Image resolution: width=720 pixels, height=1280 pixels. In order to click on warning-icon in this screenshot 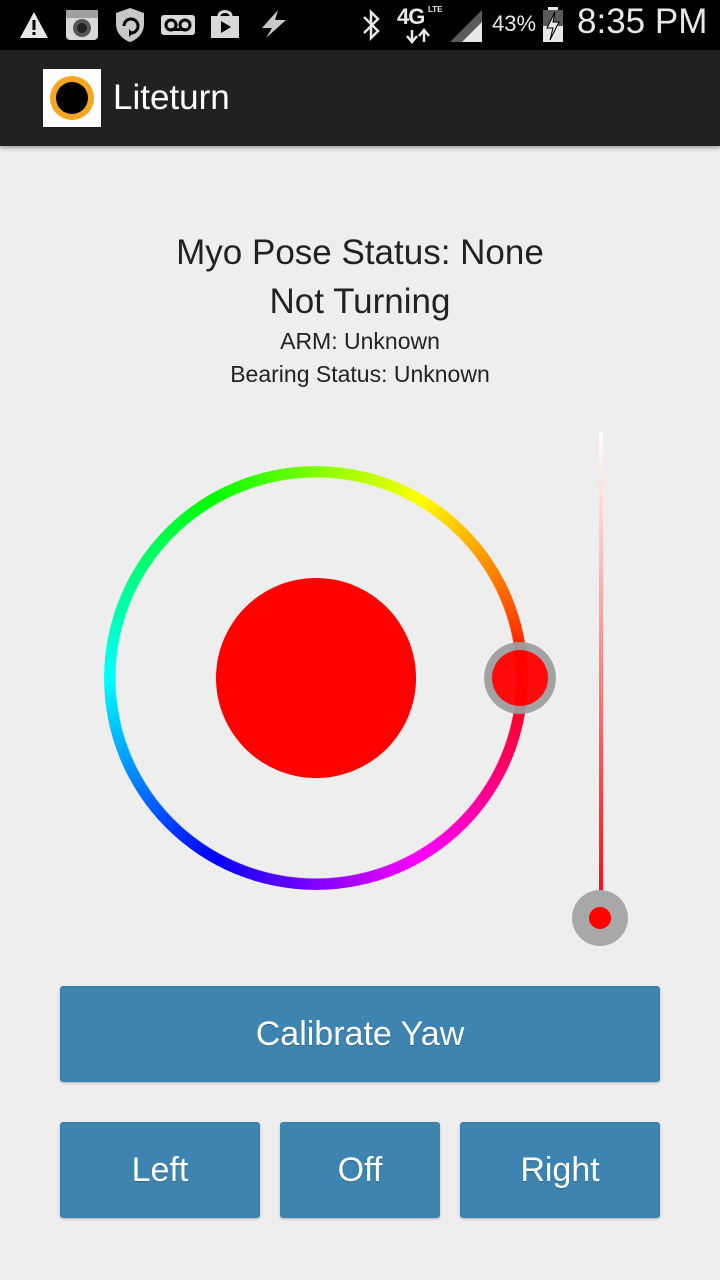, I will do `click(34, 25)`.